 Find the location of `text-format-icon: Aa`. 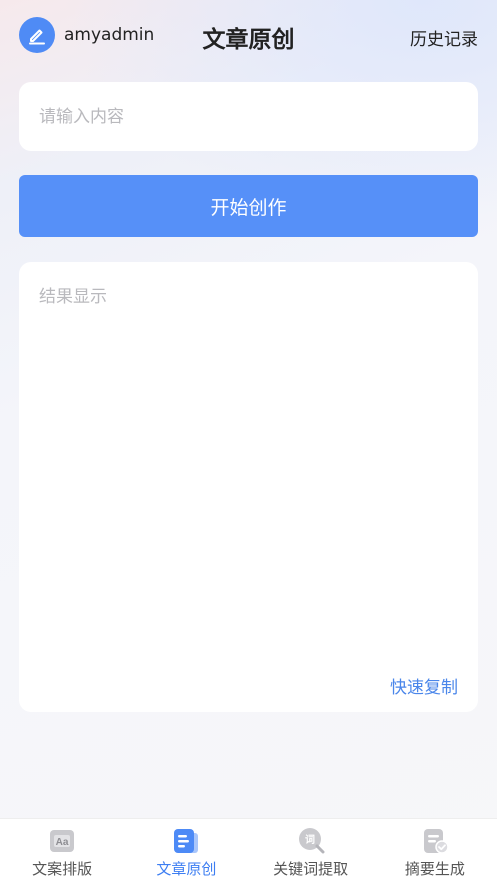

text-format-icon: Aa is located at coordinates (62, 841).